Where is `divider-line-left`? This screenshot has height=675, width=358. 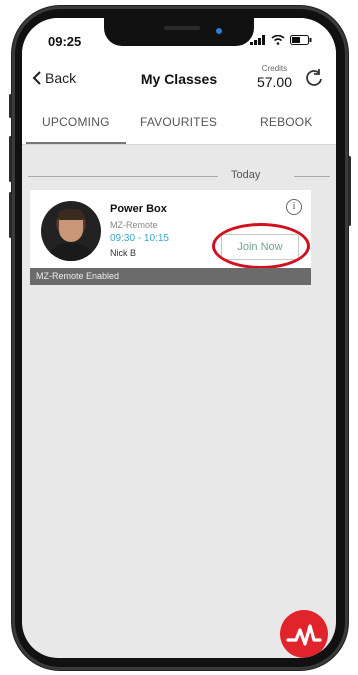 divider-line-left is located at coordinates (123, 176).